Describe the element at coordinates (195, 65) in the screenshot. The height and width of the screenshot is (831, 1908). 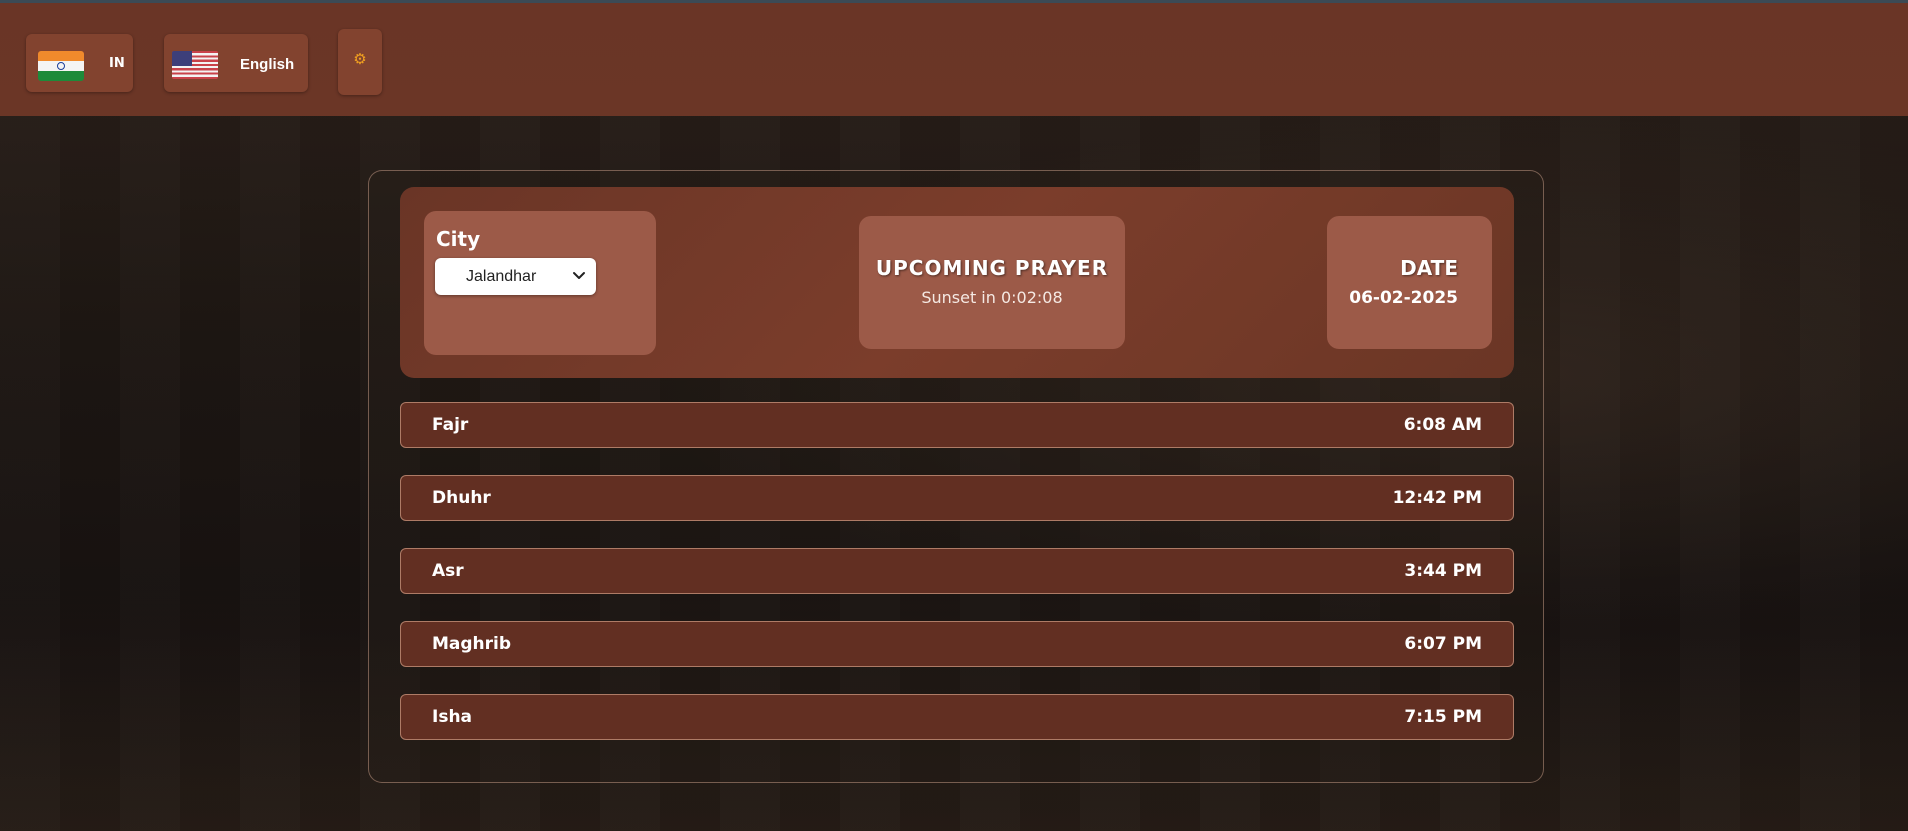
I see `us-flag-icon` at that location.